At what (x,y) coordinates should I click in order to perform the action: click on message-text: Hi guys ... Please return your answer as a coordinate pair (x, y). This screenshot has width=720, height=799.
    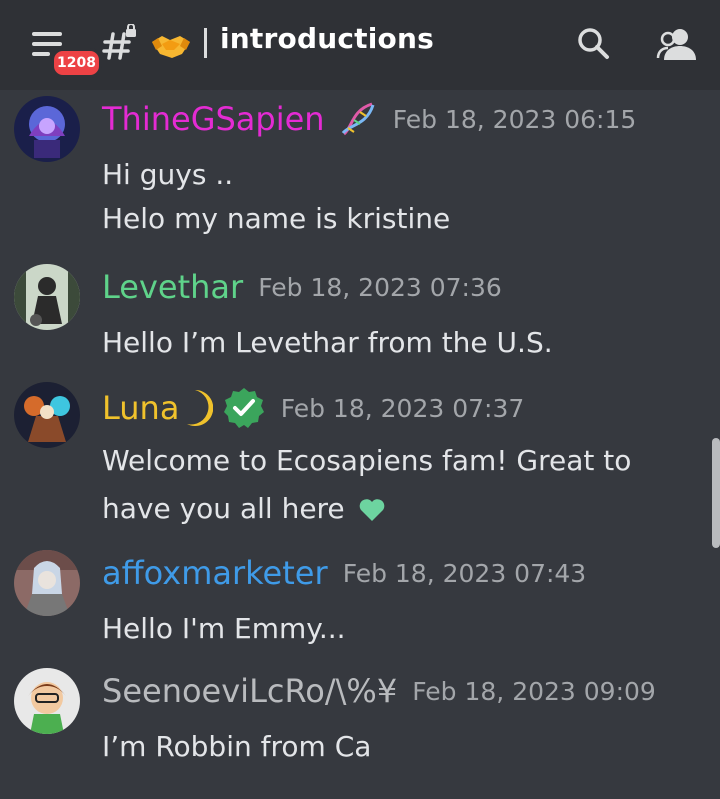
    Looking at the image, I should click on (168, 174).